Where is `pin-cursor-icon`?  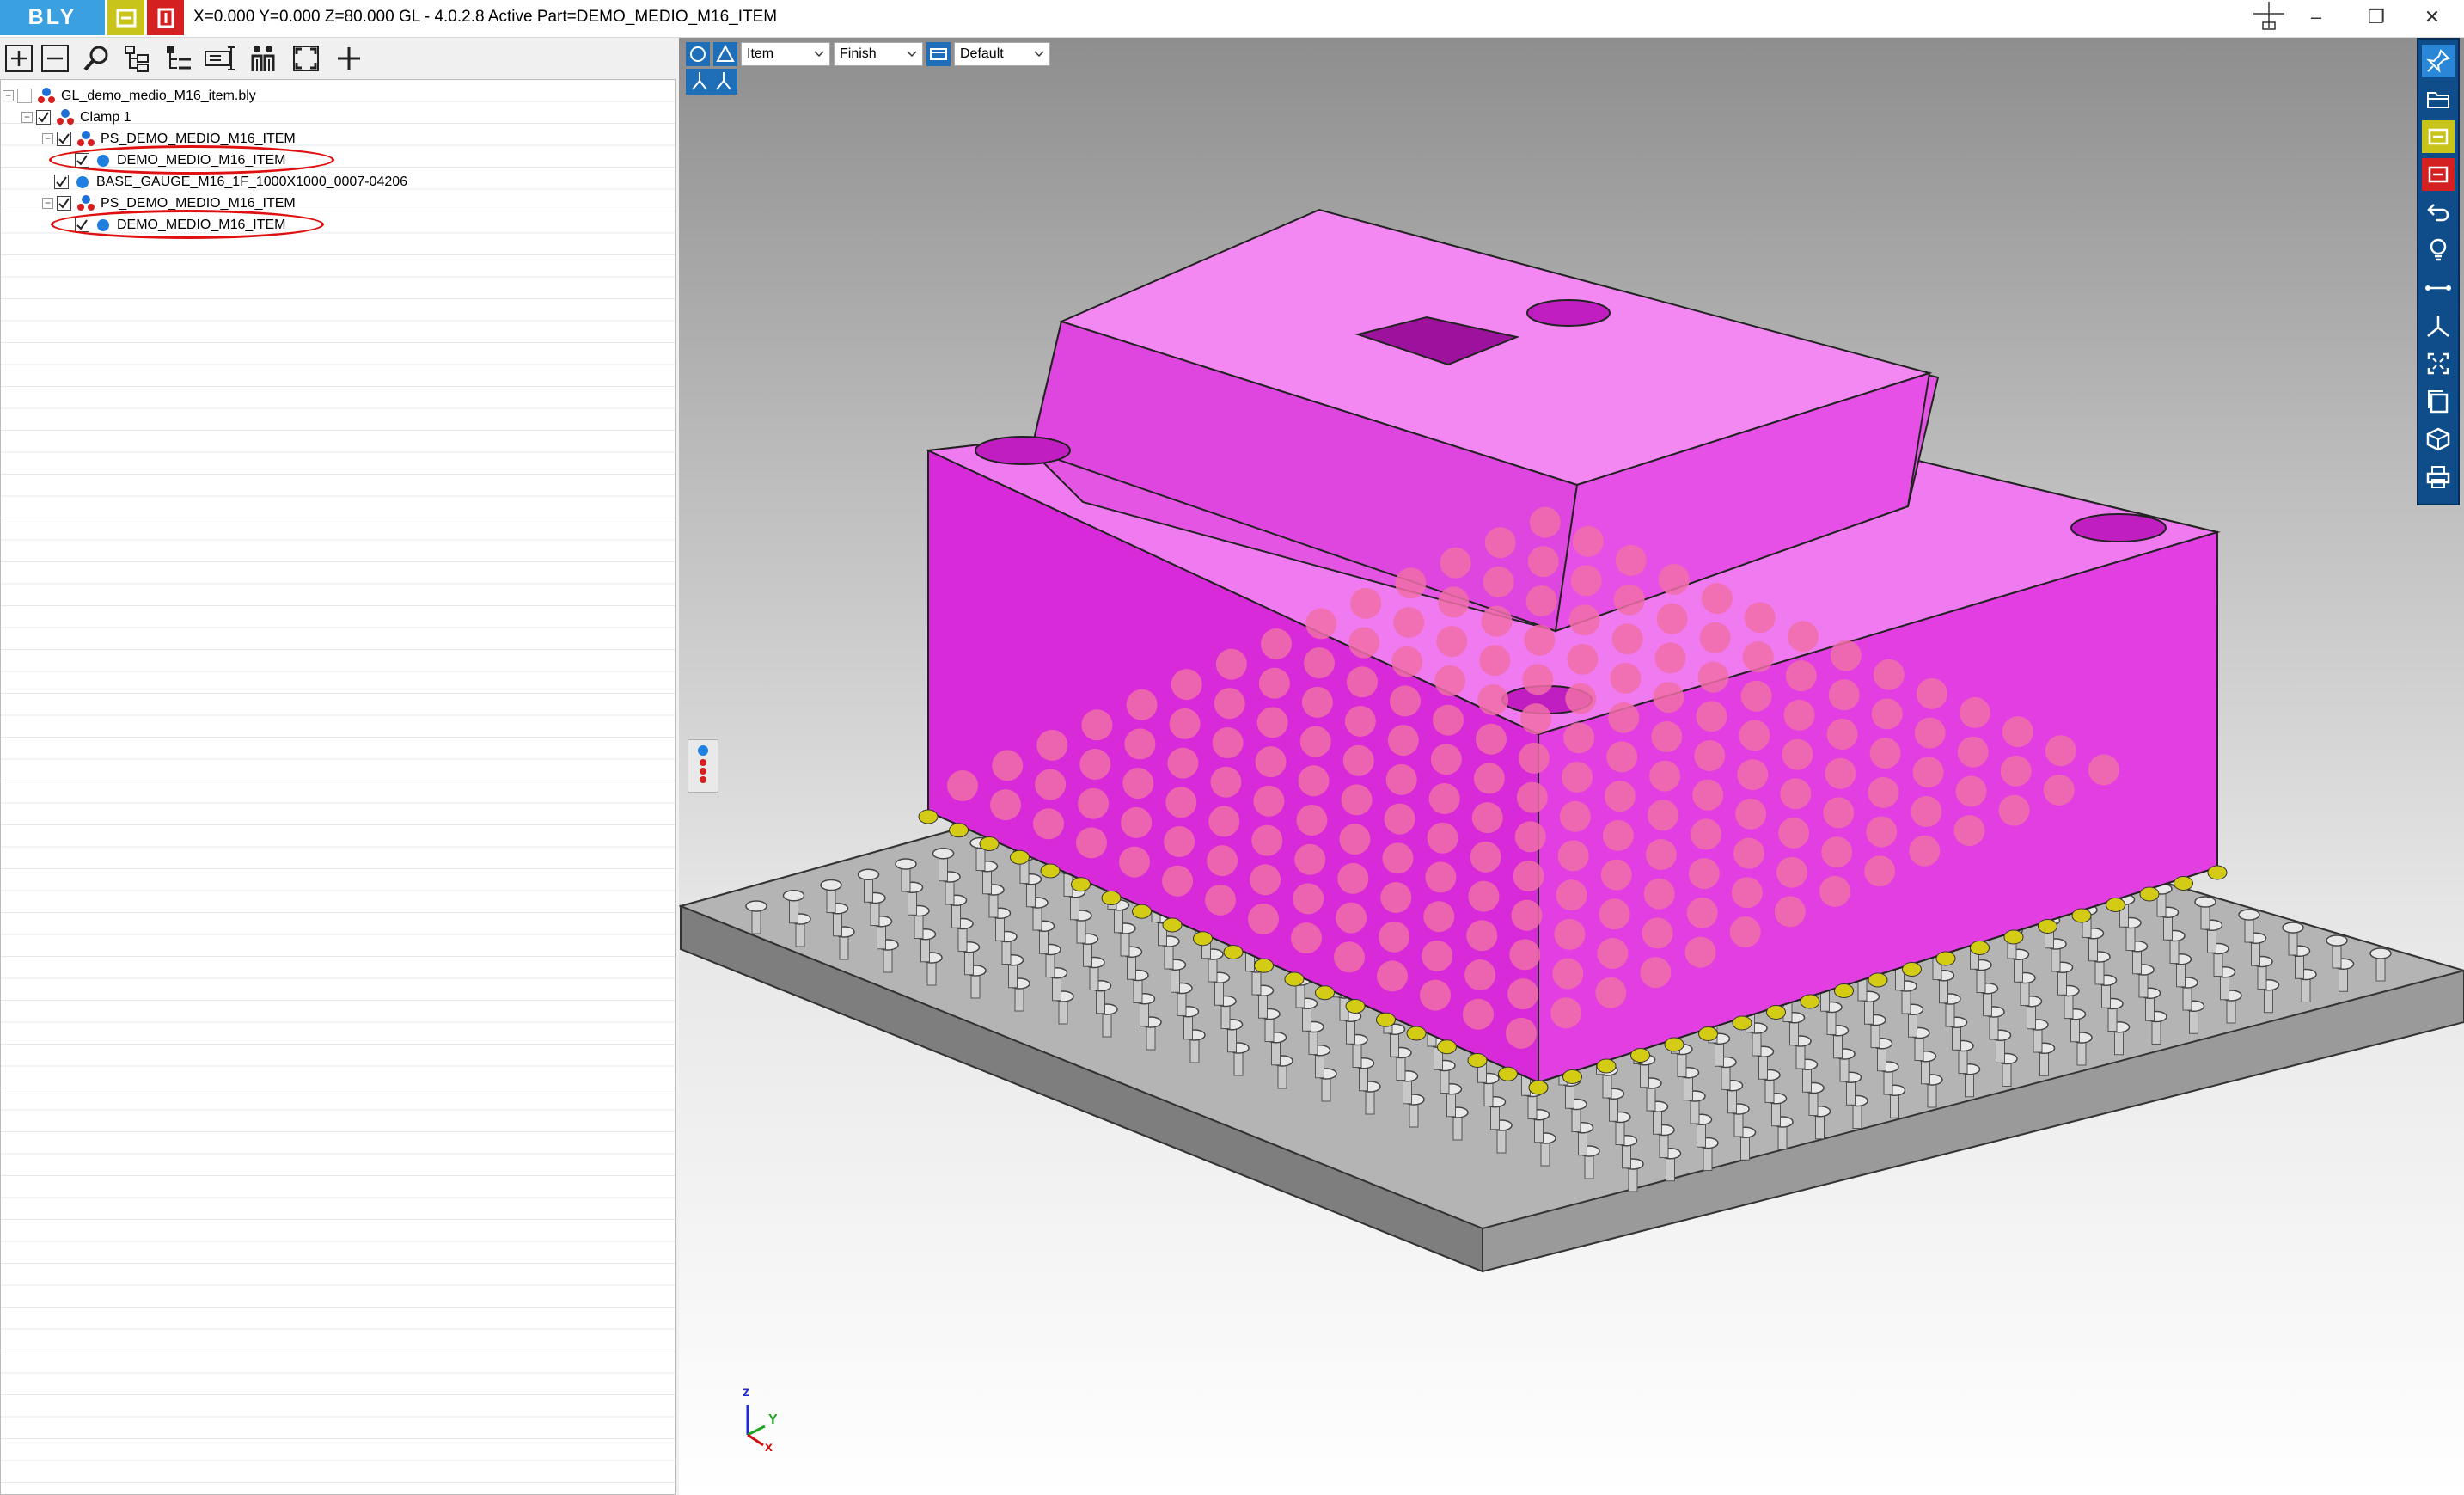 pin-cursor-icon is located at coordinates (2269, 16).